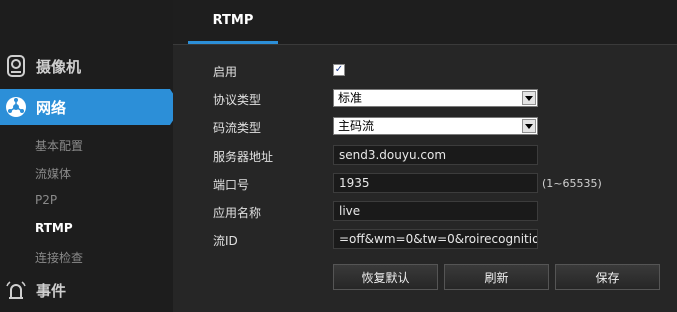 The width and height of the screenshot is (677, 312). Describe the element at coordinates (435, 183) in the screenshot. I see `port-input: 1935` at that location.